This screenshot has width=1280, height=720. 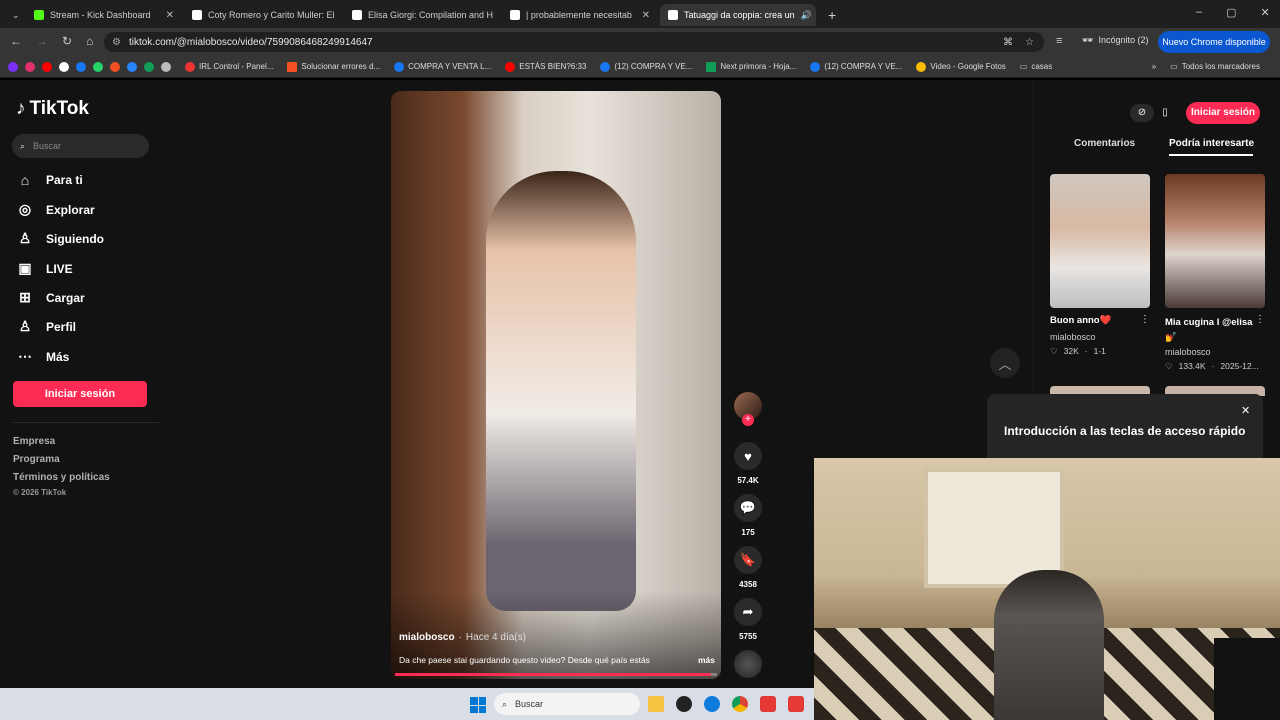 What do you see at coordinates (748, 619) in the screenshot?
I see `share-button: ➦ 5755` at bounding box center [748, 619].